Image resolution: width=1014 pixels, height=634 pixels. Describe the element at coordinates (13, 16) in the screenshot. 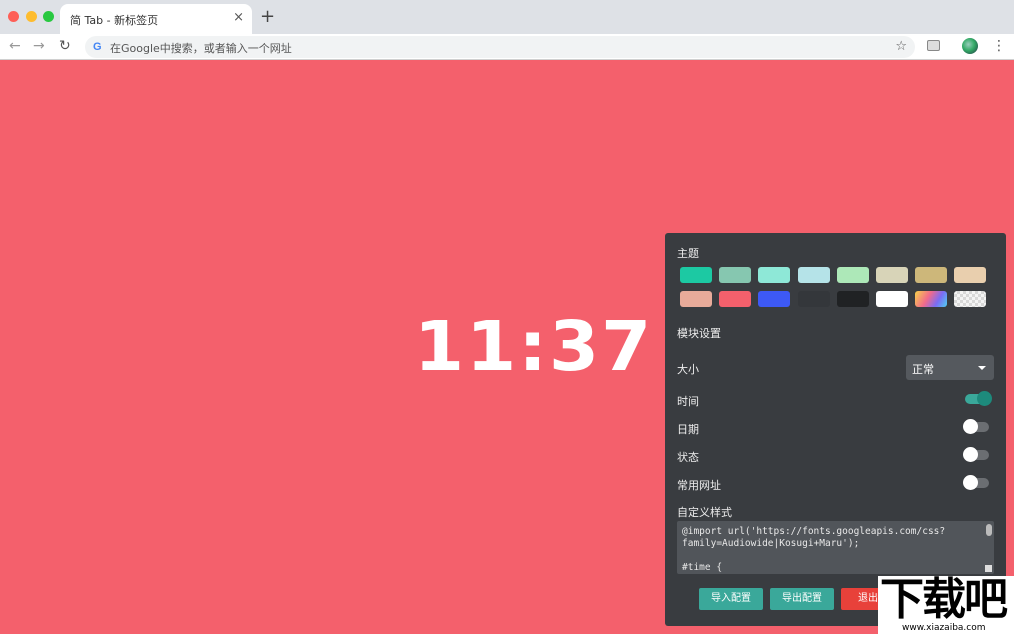

I see `close-window-button` at that location.